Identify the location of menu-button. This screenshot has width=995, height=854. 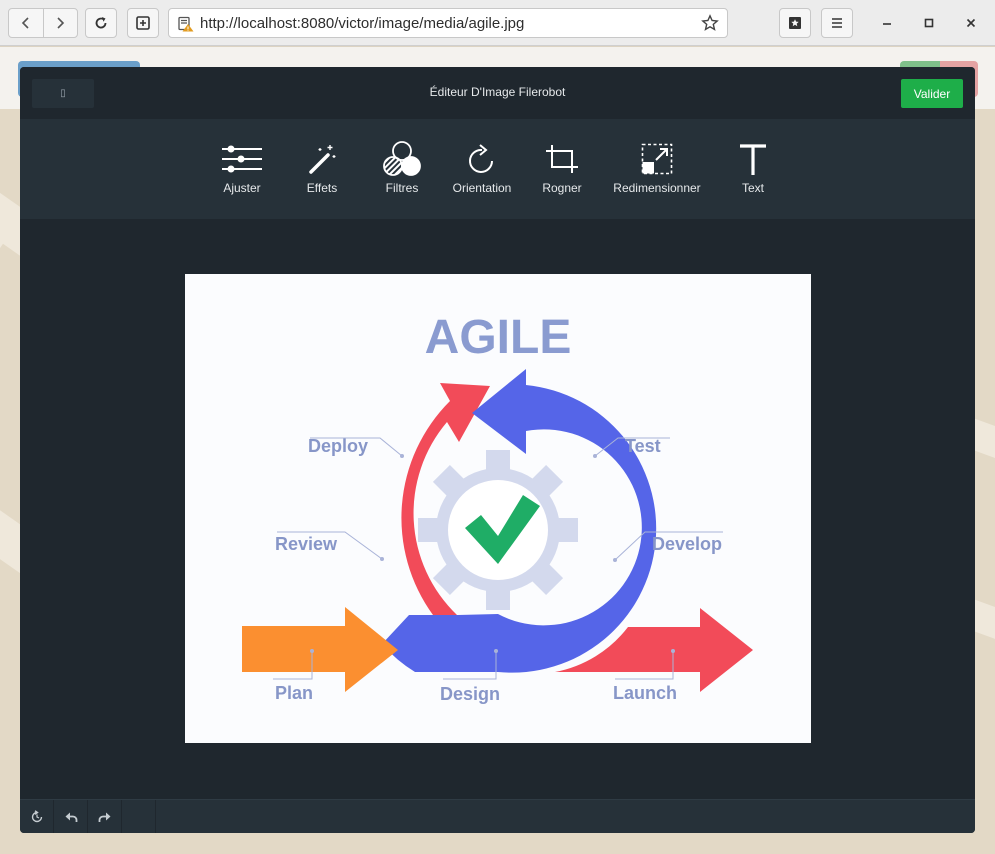
(837, 23).